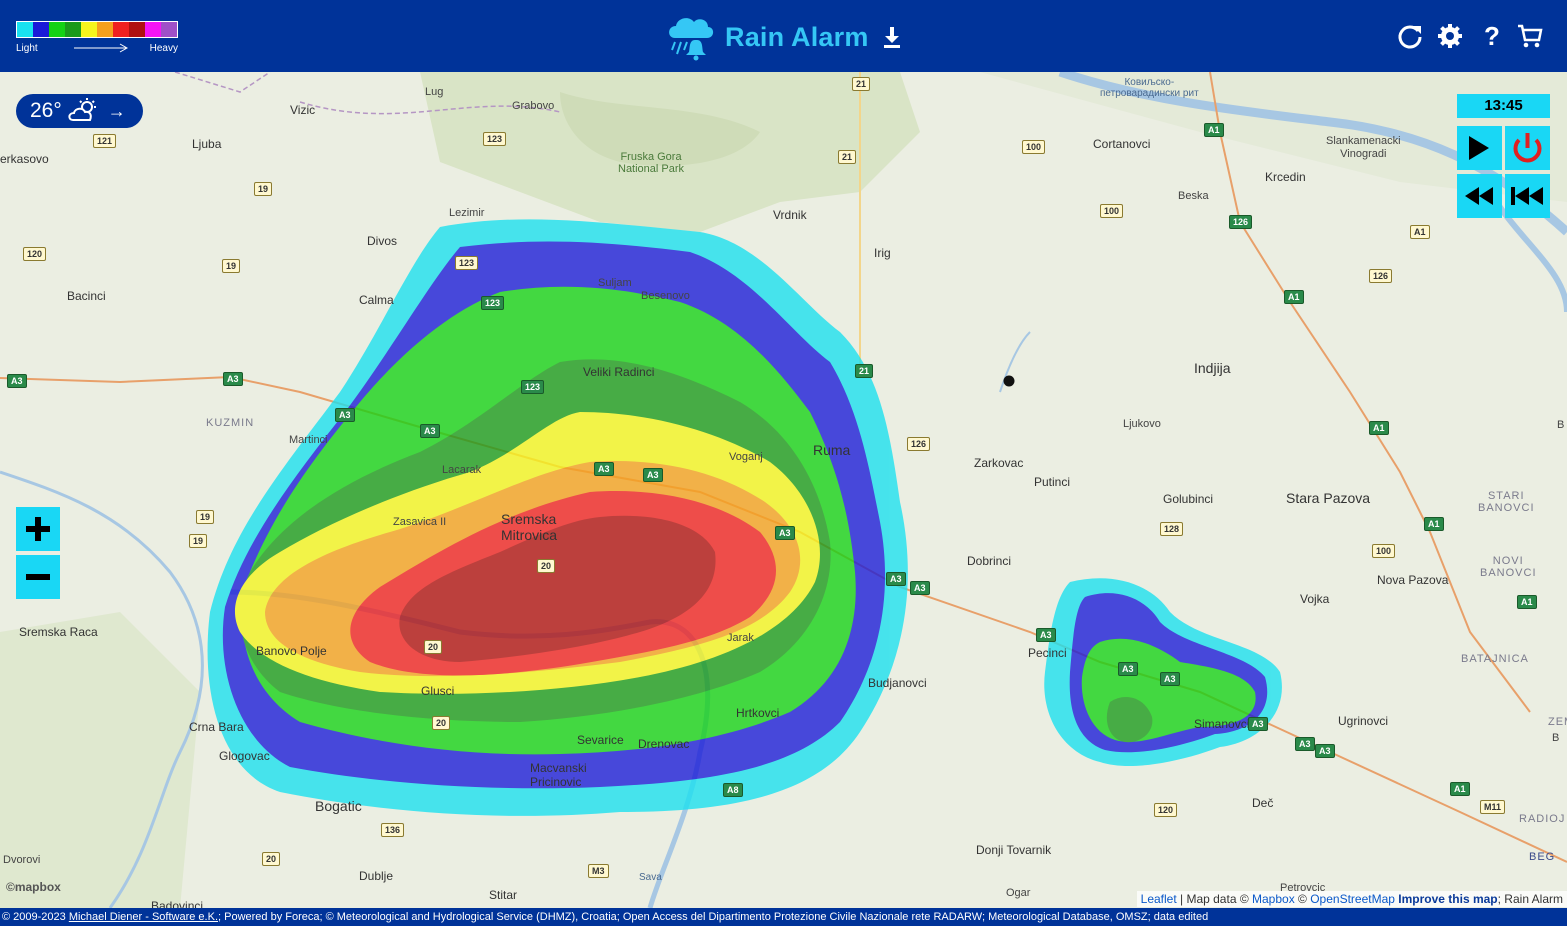 Image resolution: width=1567 pixels, height=926 pixels. What do you see at coordinates (1561, 425) in the screenshot?
I see `place-label: B` at bounding box center [1561, 425].